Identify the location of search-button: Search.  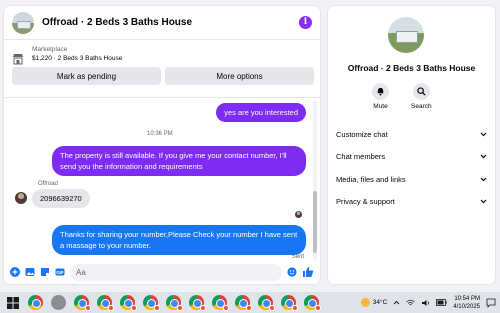
(421, 96).